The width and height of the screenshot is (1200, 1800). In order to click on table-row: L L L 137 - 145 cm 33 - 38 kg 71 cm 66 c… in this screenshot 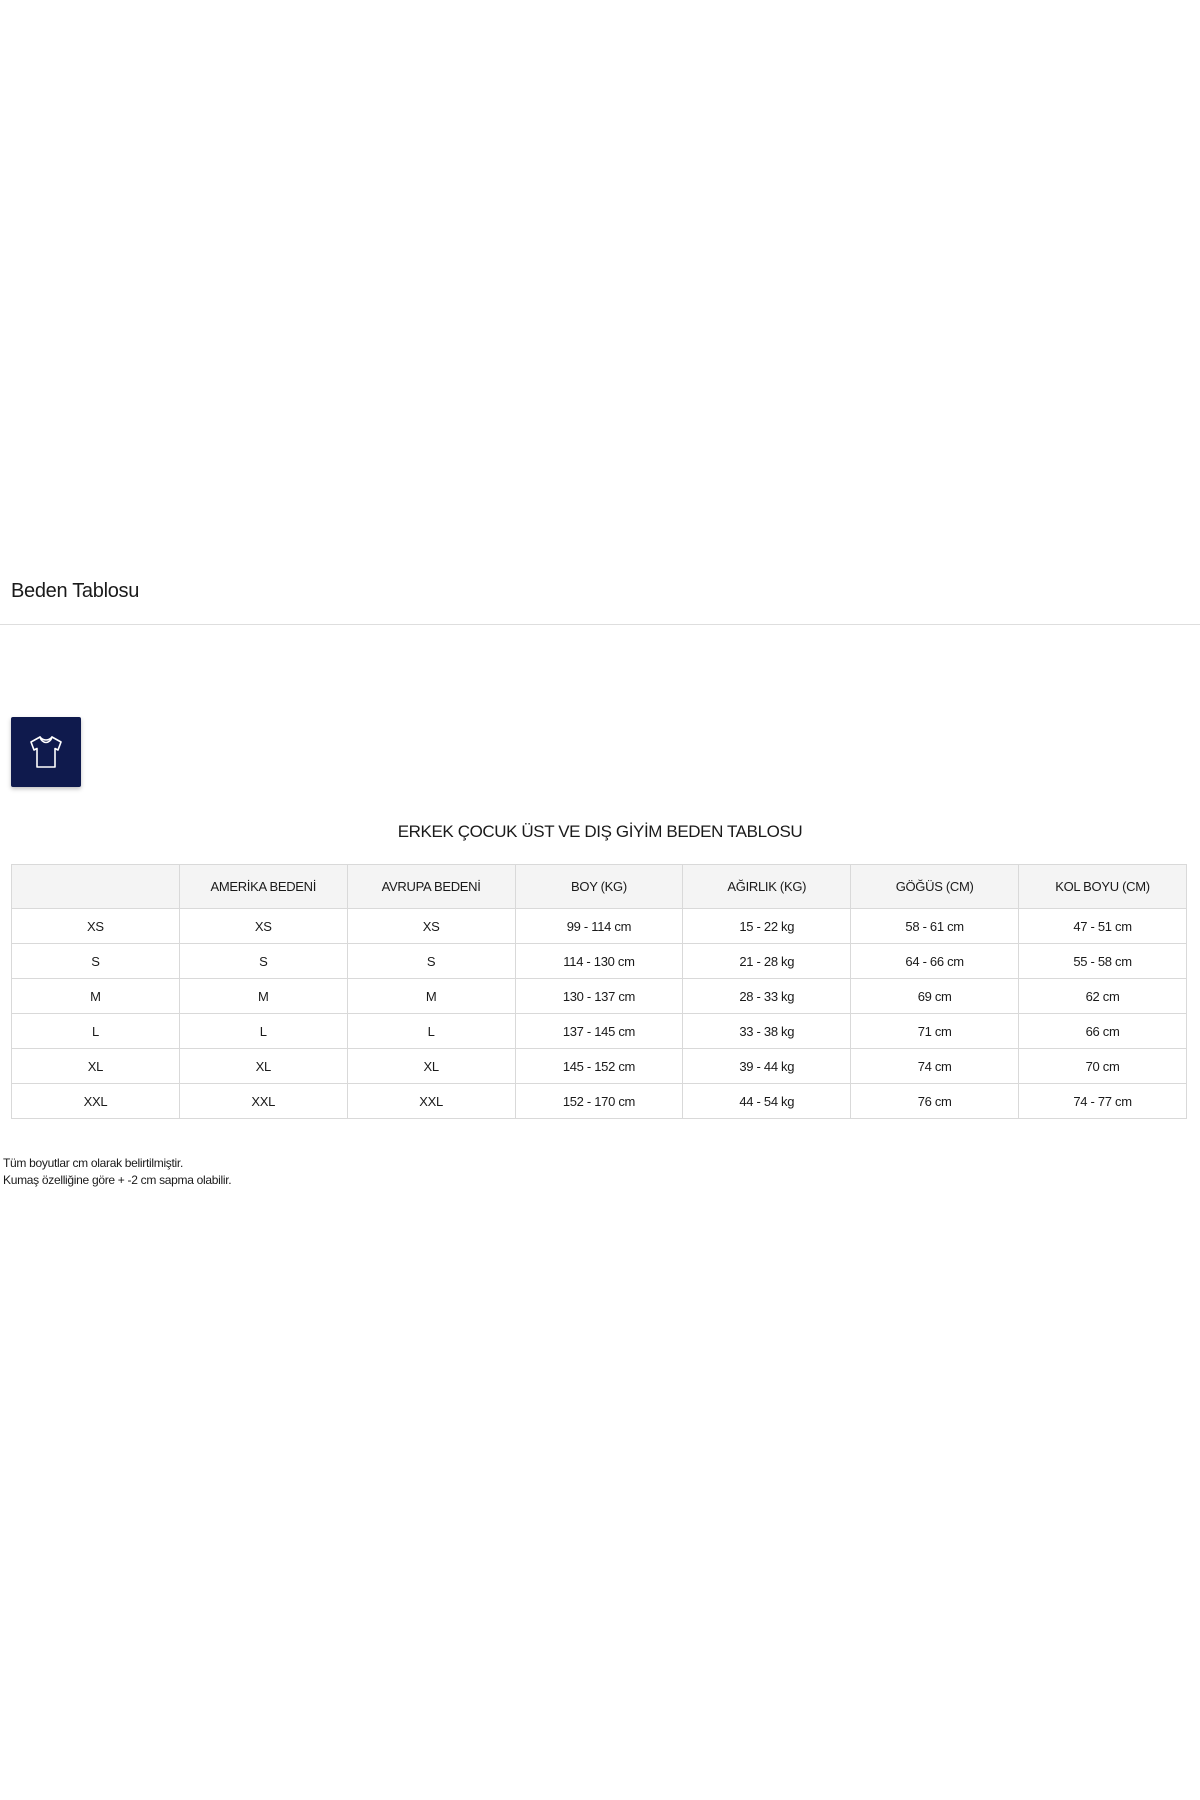, I will do `click(599, 1031)`.